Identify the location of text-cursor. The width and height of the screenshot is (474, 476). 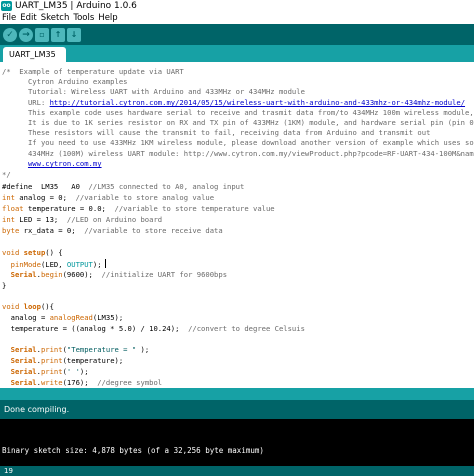
(105, 263).